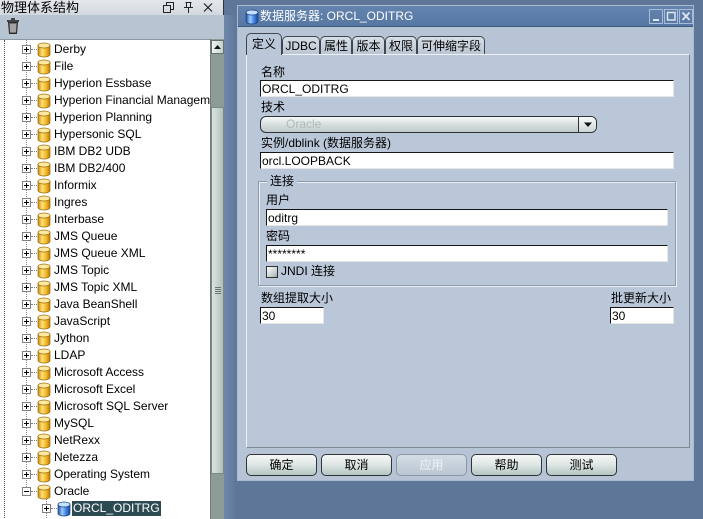 Image resolution: width=703 pixels, height=519 pixels. I want to click on minimize-button, so click(656, 16).